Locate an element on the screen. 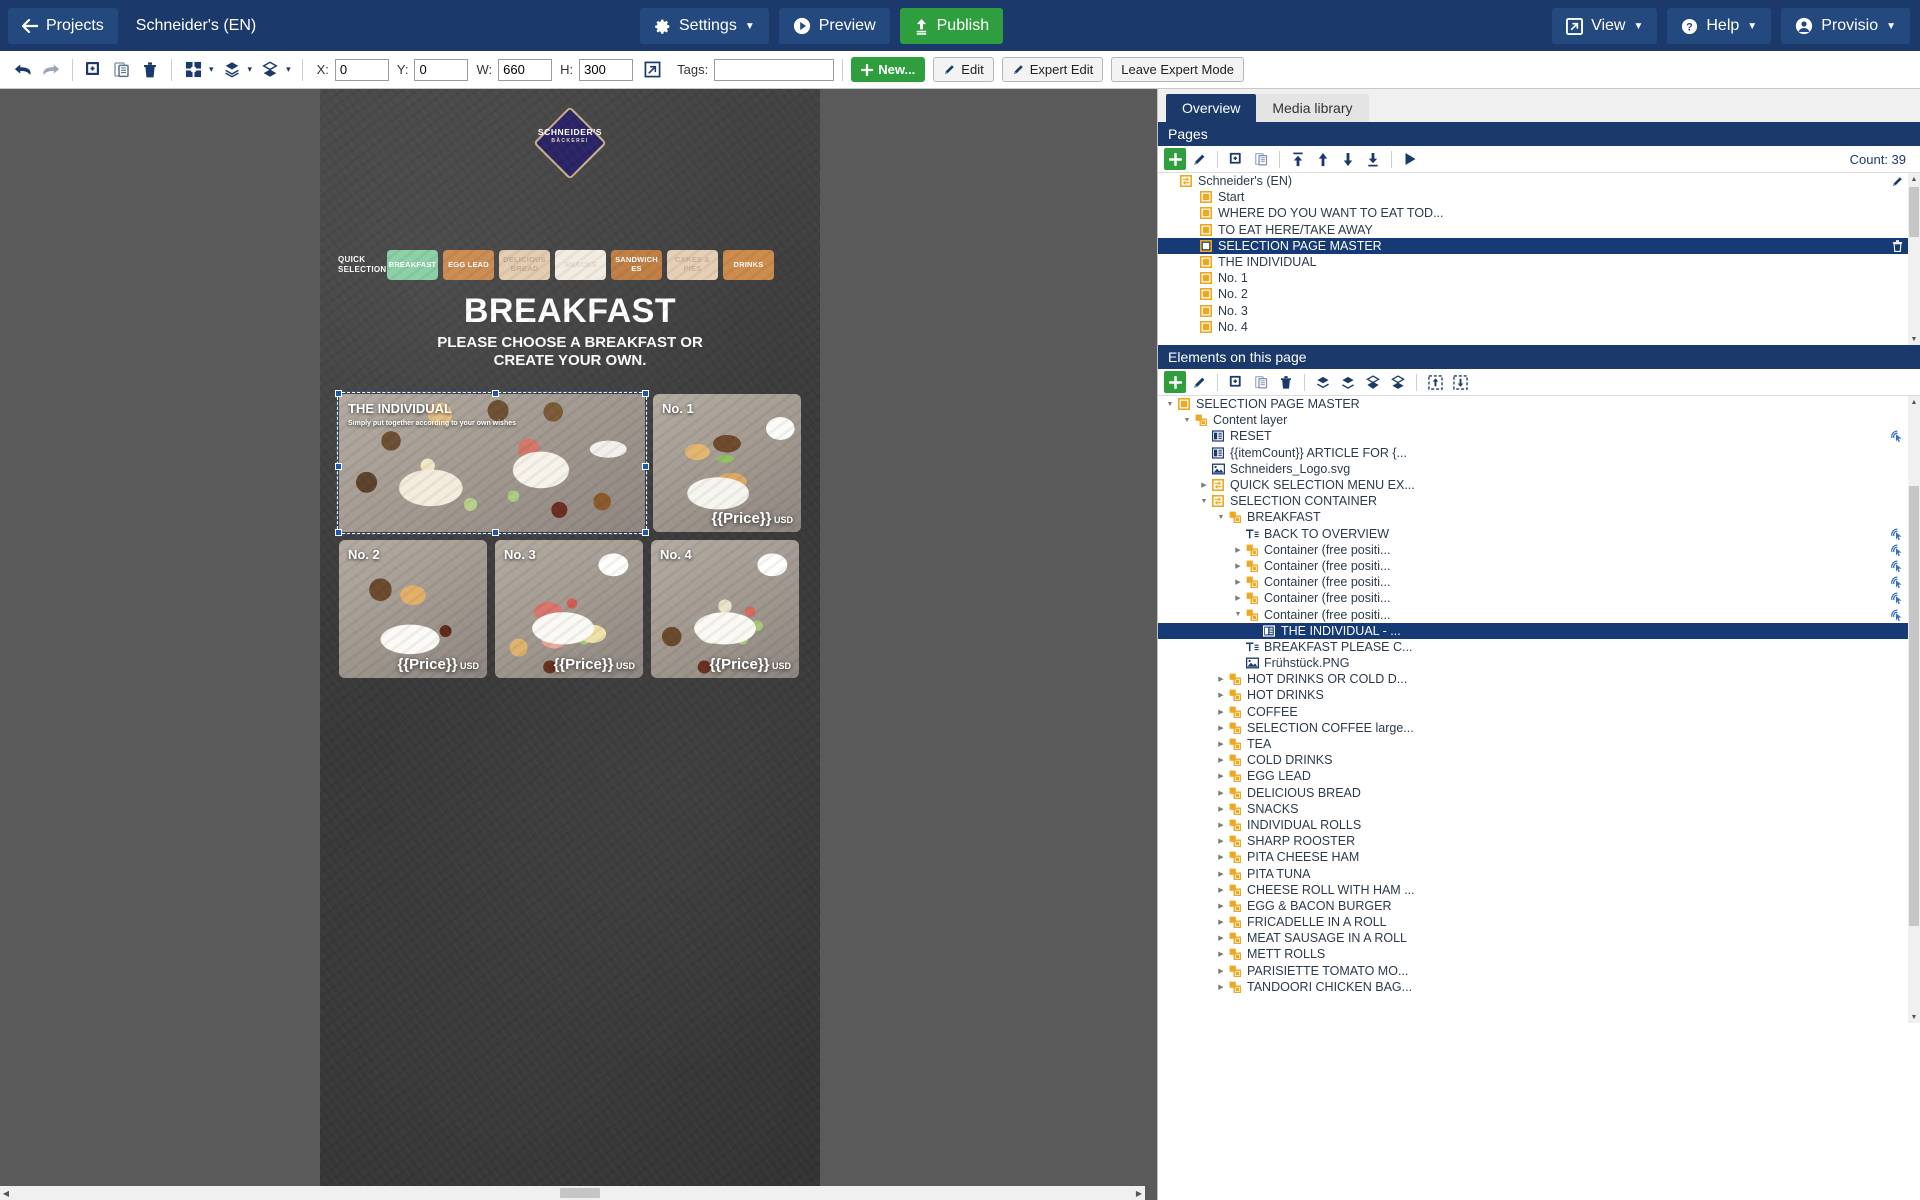 The height and width of the screenshot is (1200, 1920). delete-button is located at coordinates (150, 70).